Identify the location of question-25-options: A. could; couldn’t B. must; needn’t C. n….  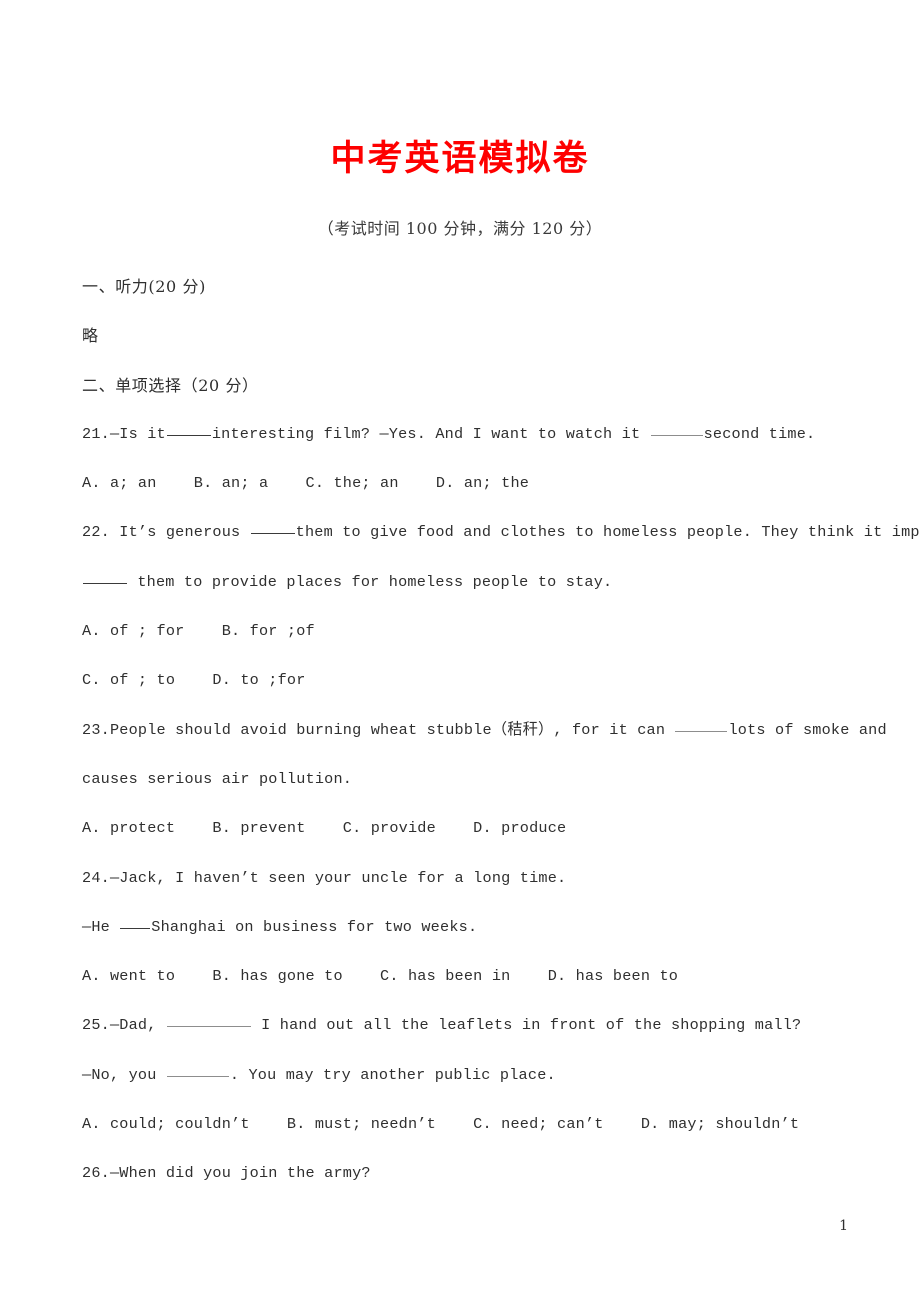
(441, 1124).